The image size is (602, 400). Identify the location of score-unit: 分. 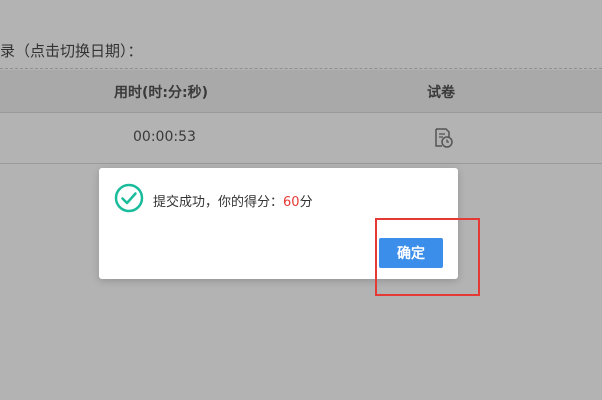
(306, 202).